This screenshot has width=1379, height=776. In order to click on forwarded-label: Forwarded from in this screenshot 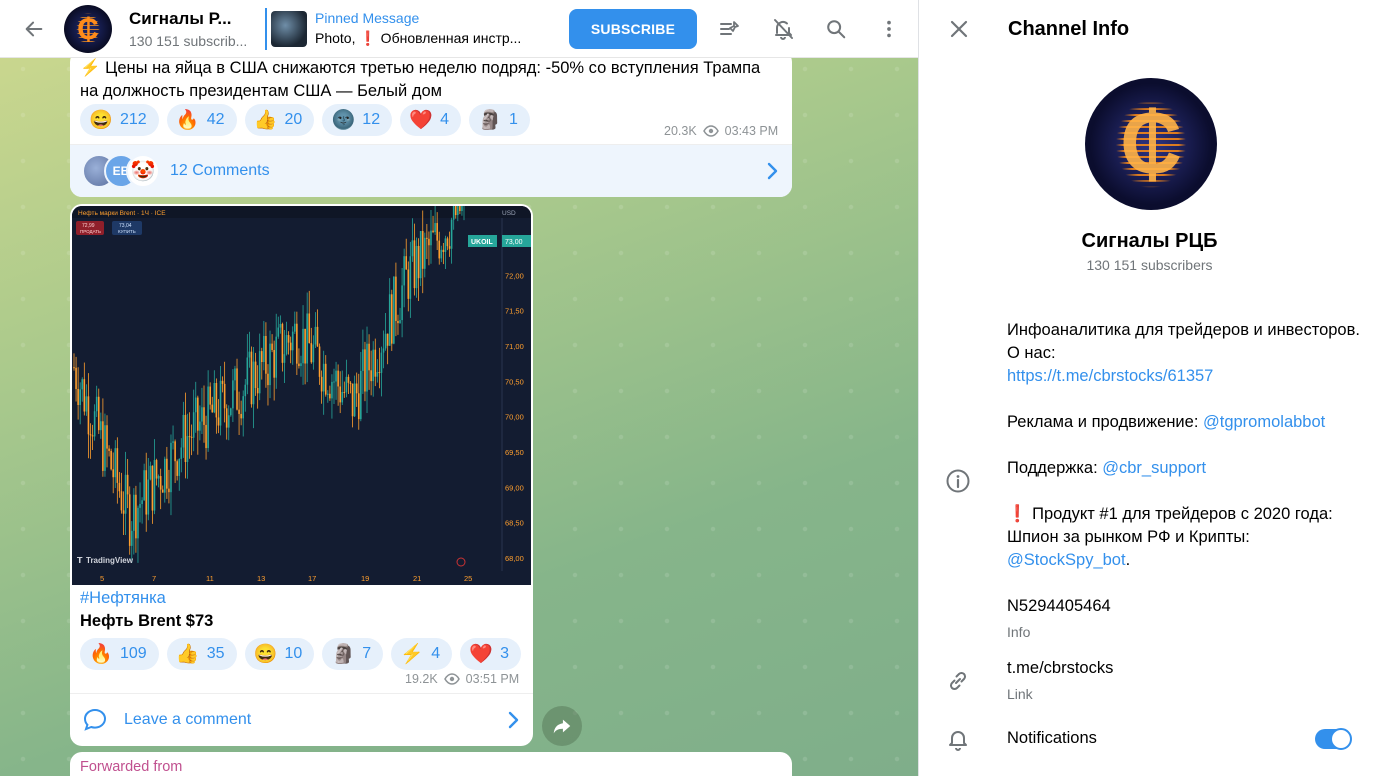, I will do `click(131, 767)`.